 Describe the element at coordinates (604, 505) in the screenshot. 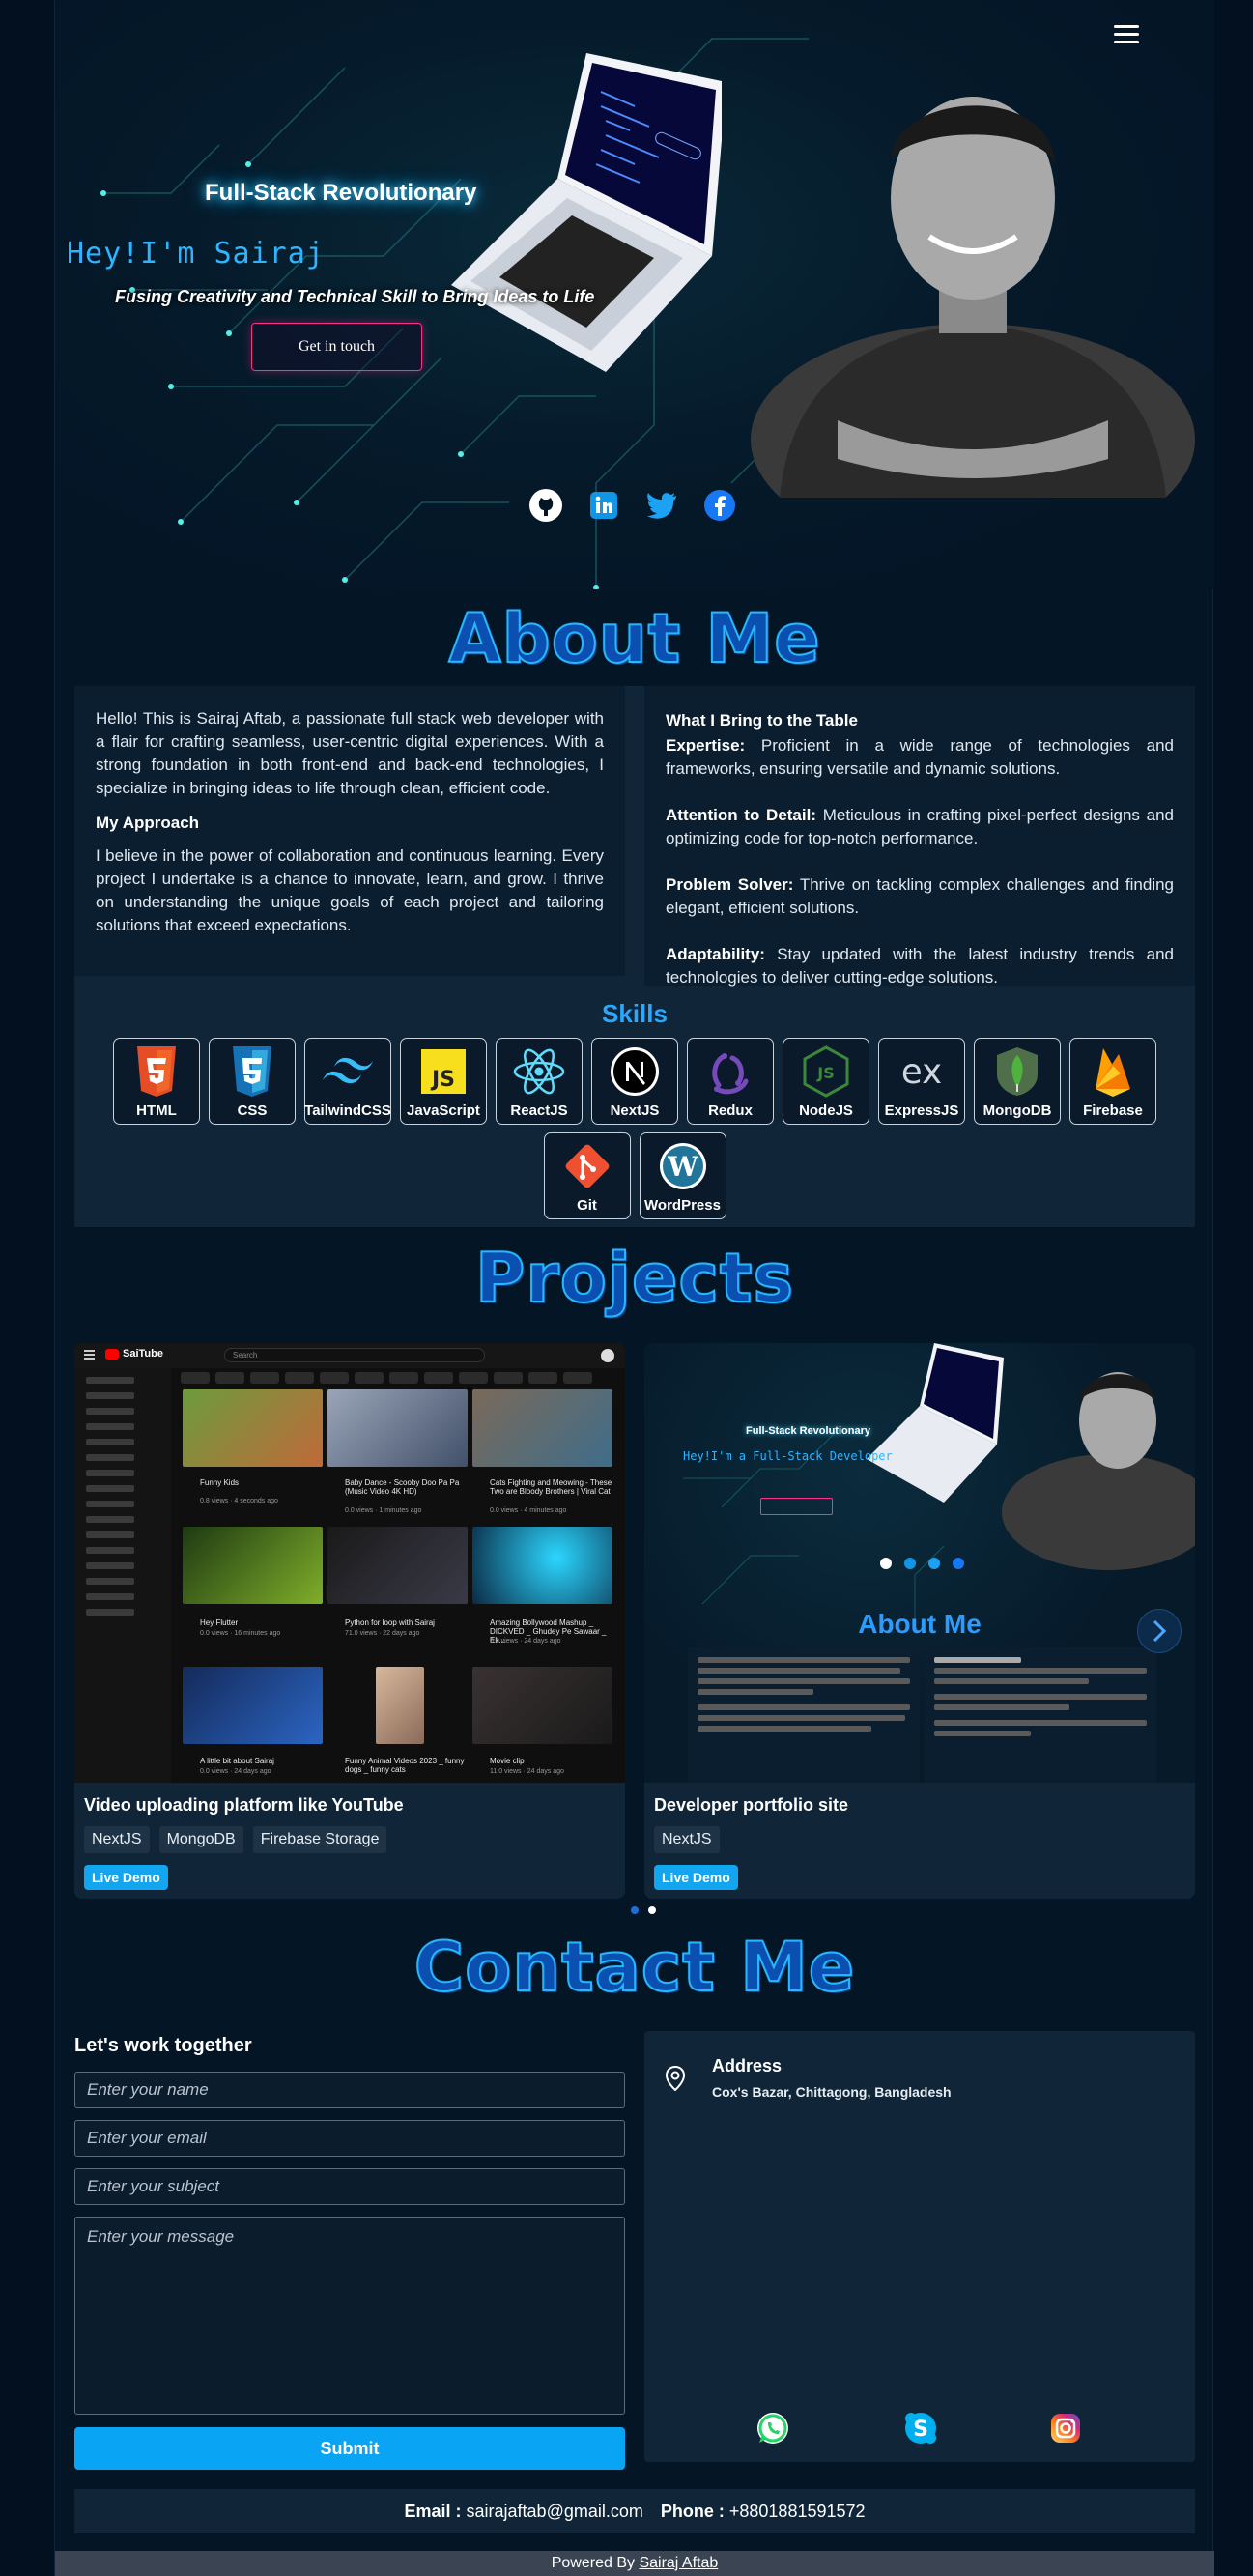

I see `linkedin-icon` at that location.